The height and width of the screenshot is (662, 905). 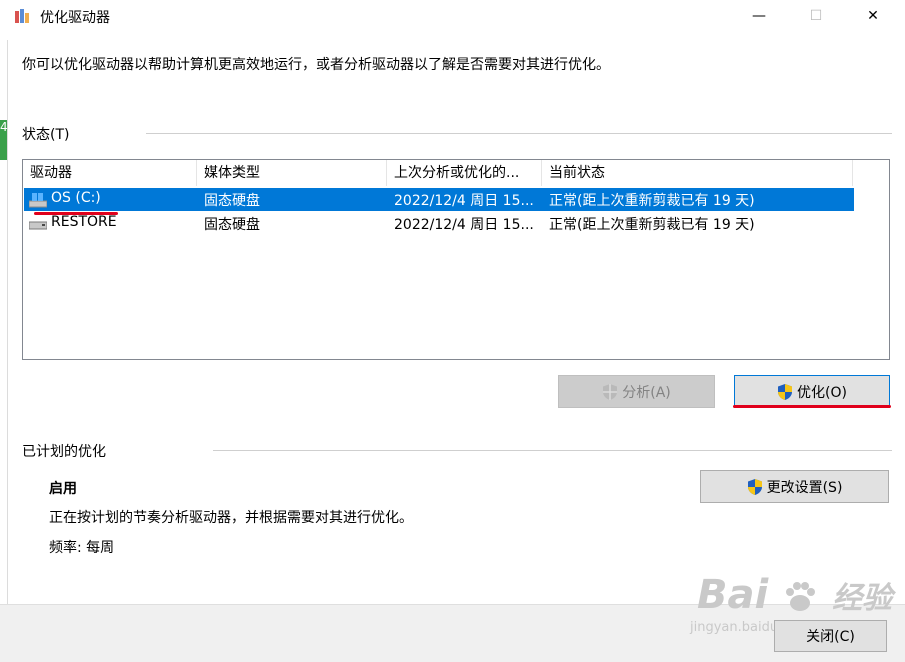 What do you see at coordinates (22, 16) in the screenshot?
I see `defrag-app-icon` at bounding box center [22, 16].